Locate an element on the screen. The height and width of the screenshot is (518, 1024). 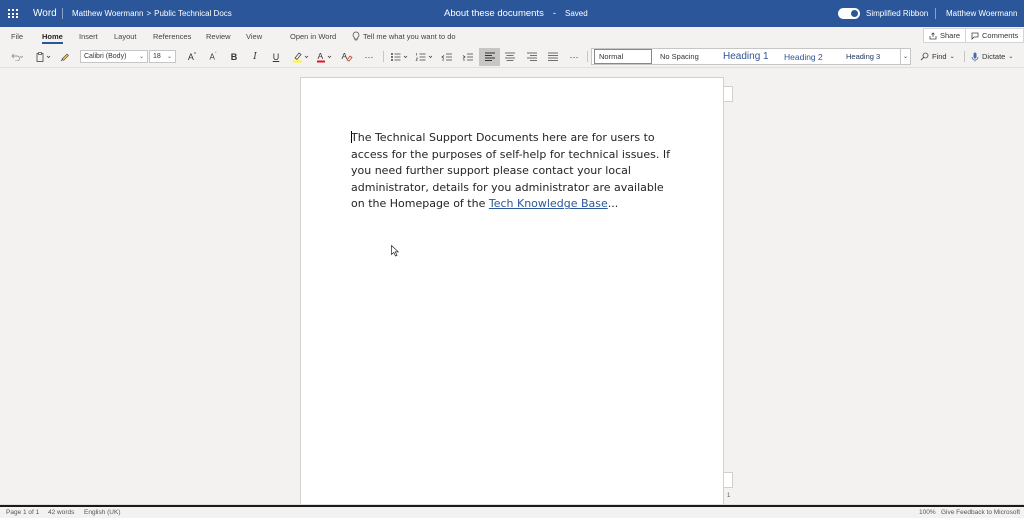
styles-expand-button: ⌄ is located at coordinates (905, 56).